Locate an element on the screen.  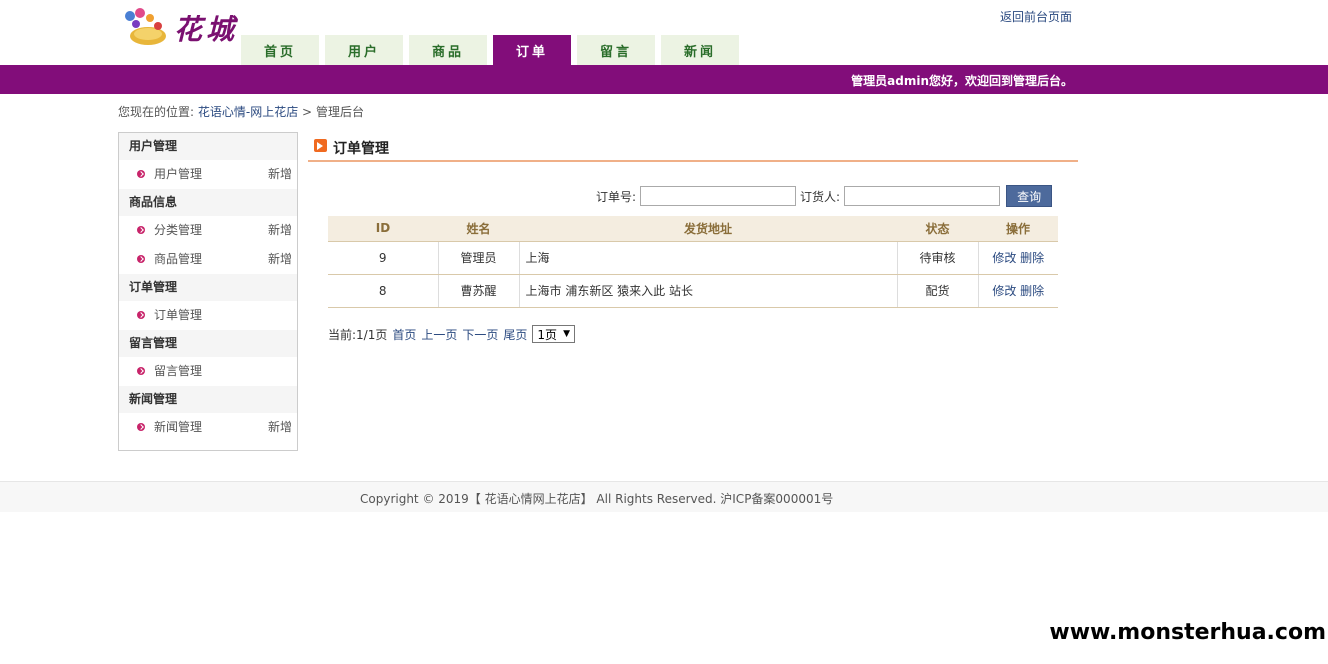
column-header-name: 姓名 is located at coordinates (478, 229).